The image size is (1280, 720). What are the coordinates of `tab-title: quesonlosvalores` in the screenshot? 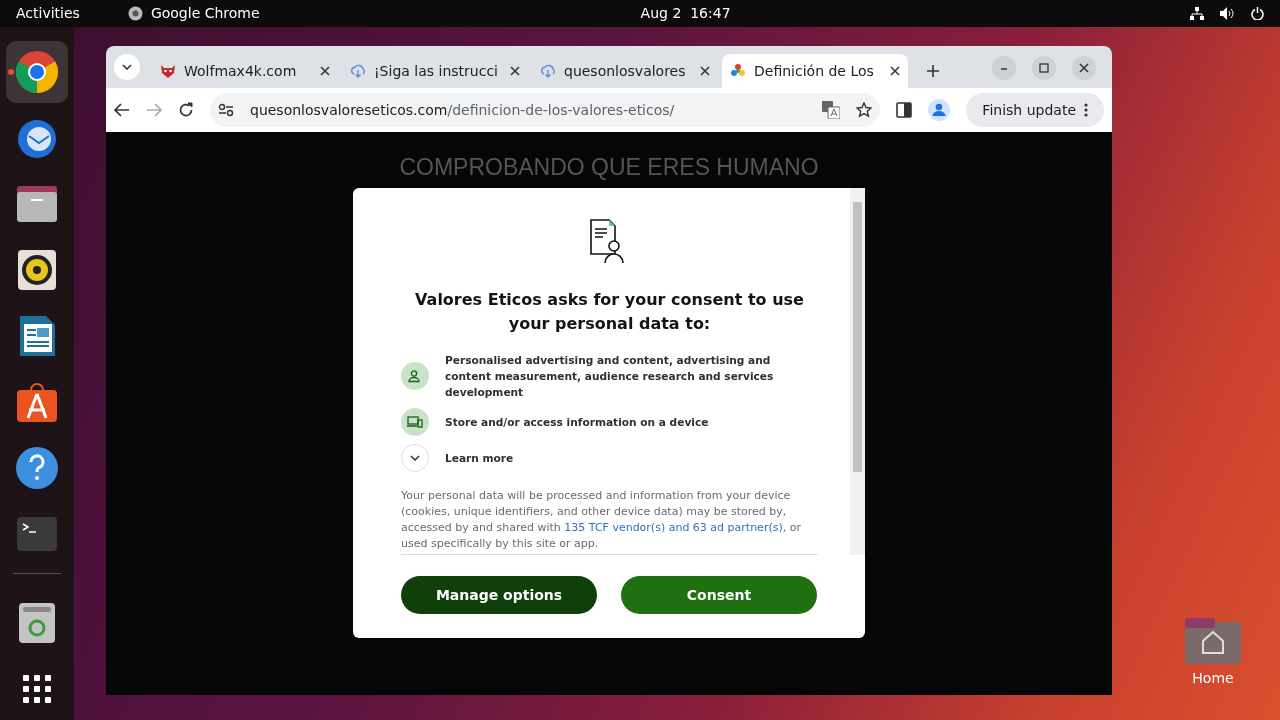 It's located at (625, 71).